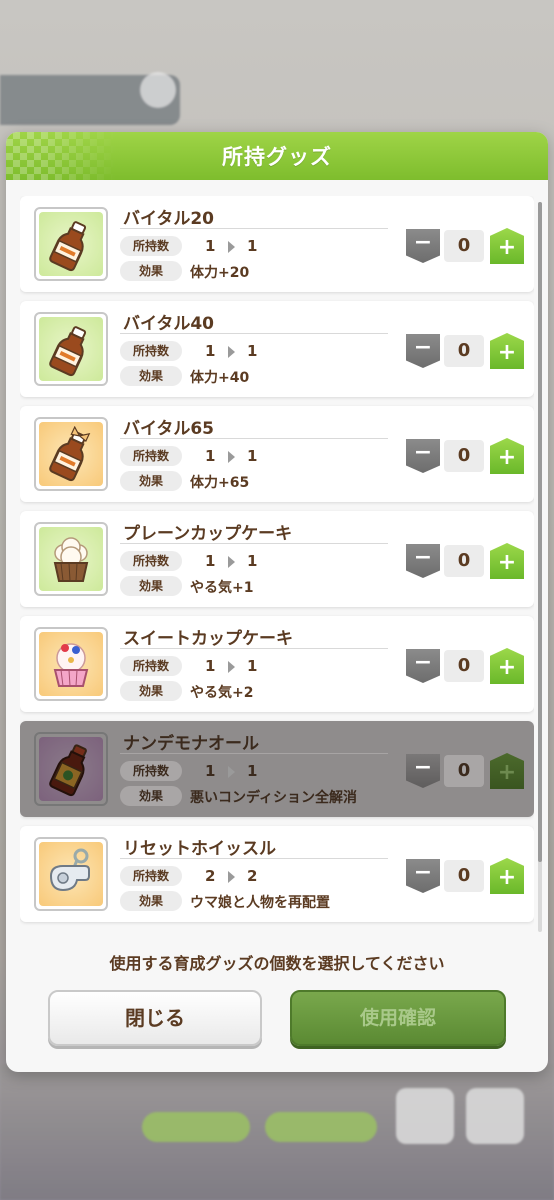 The width and height of the screenshot is (554, 1200). What do you see at coordinates (220, 483) in the screenshot?
I see `effect-text: 体力+65` at bounding box center [220, 483].